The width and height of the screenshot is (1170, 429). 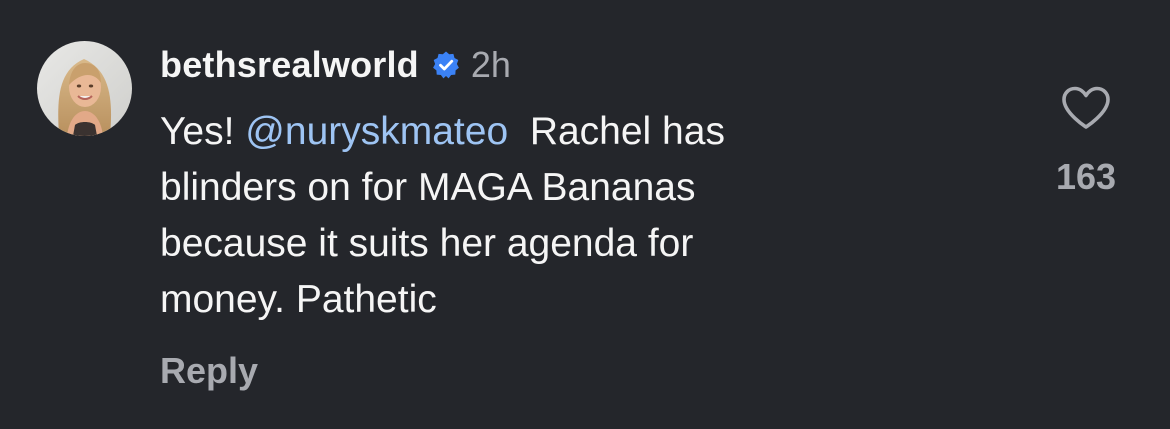 What do you see at coordinates (616, 131) in the screenshot?
I see `comment-text-segment: Rachel has` at bounding box center [616, 131].